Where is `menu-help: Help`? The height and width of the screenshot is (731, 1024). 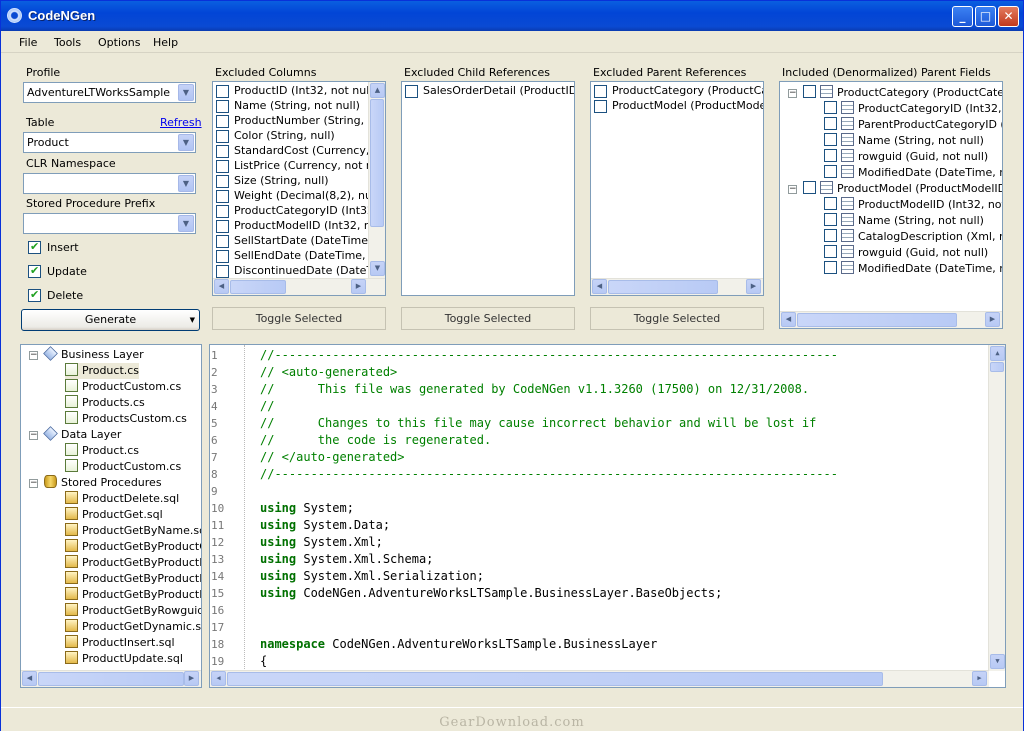
menu-help: Help is located at coordinates (165, 42).